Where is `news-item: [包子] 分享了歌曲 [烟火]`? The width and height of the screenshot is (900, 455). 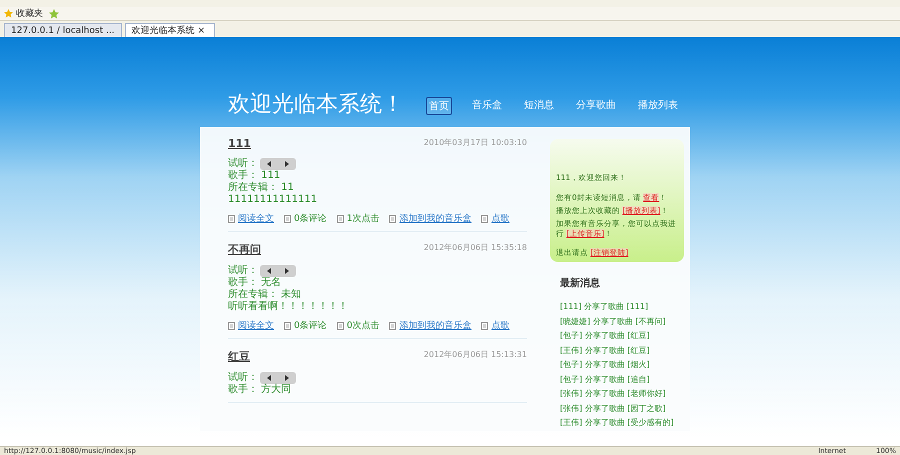 news-item: [包子] 分享了歌曲 [烟火] is located at coordinates (617, 365).